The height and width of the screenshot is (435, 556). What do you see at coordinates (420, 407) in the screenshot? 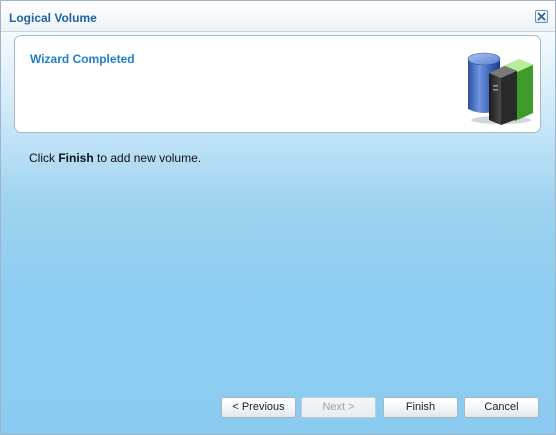
I see `finish-button: Finish` at bounding box center [420, 407].